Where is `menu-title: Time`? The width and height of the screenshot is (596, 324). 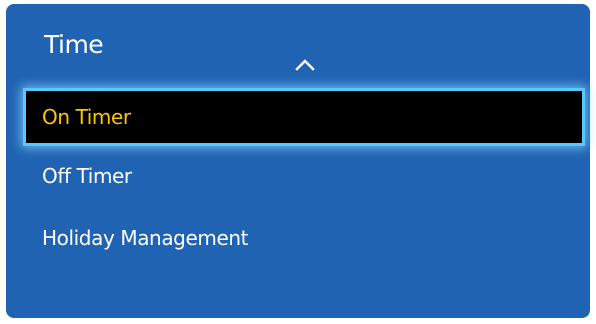 menu-title: Time is located at coordinates (74, 44).